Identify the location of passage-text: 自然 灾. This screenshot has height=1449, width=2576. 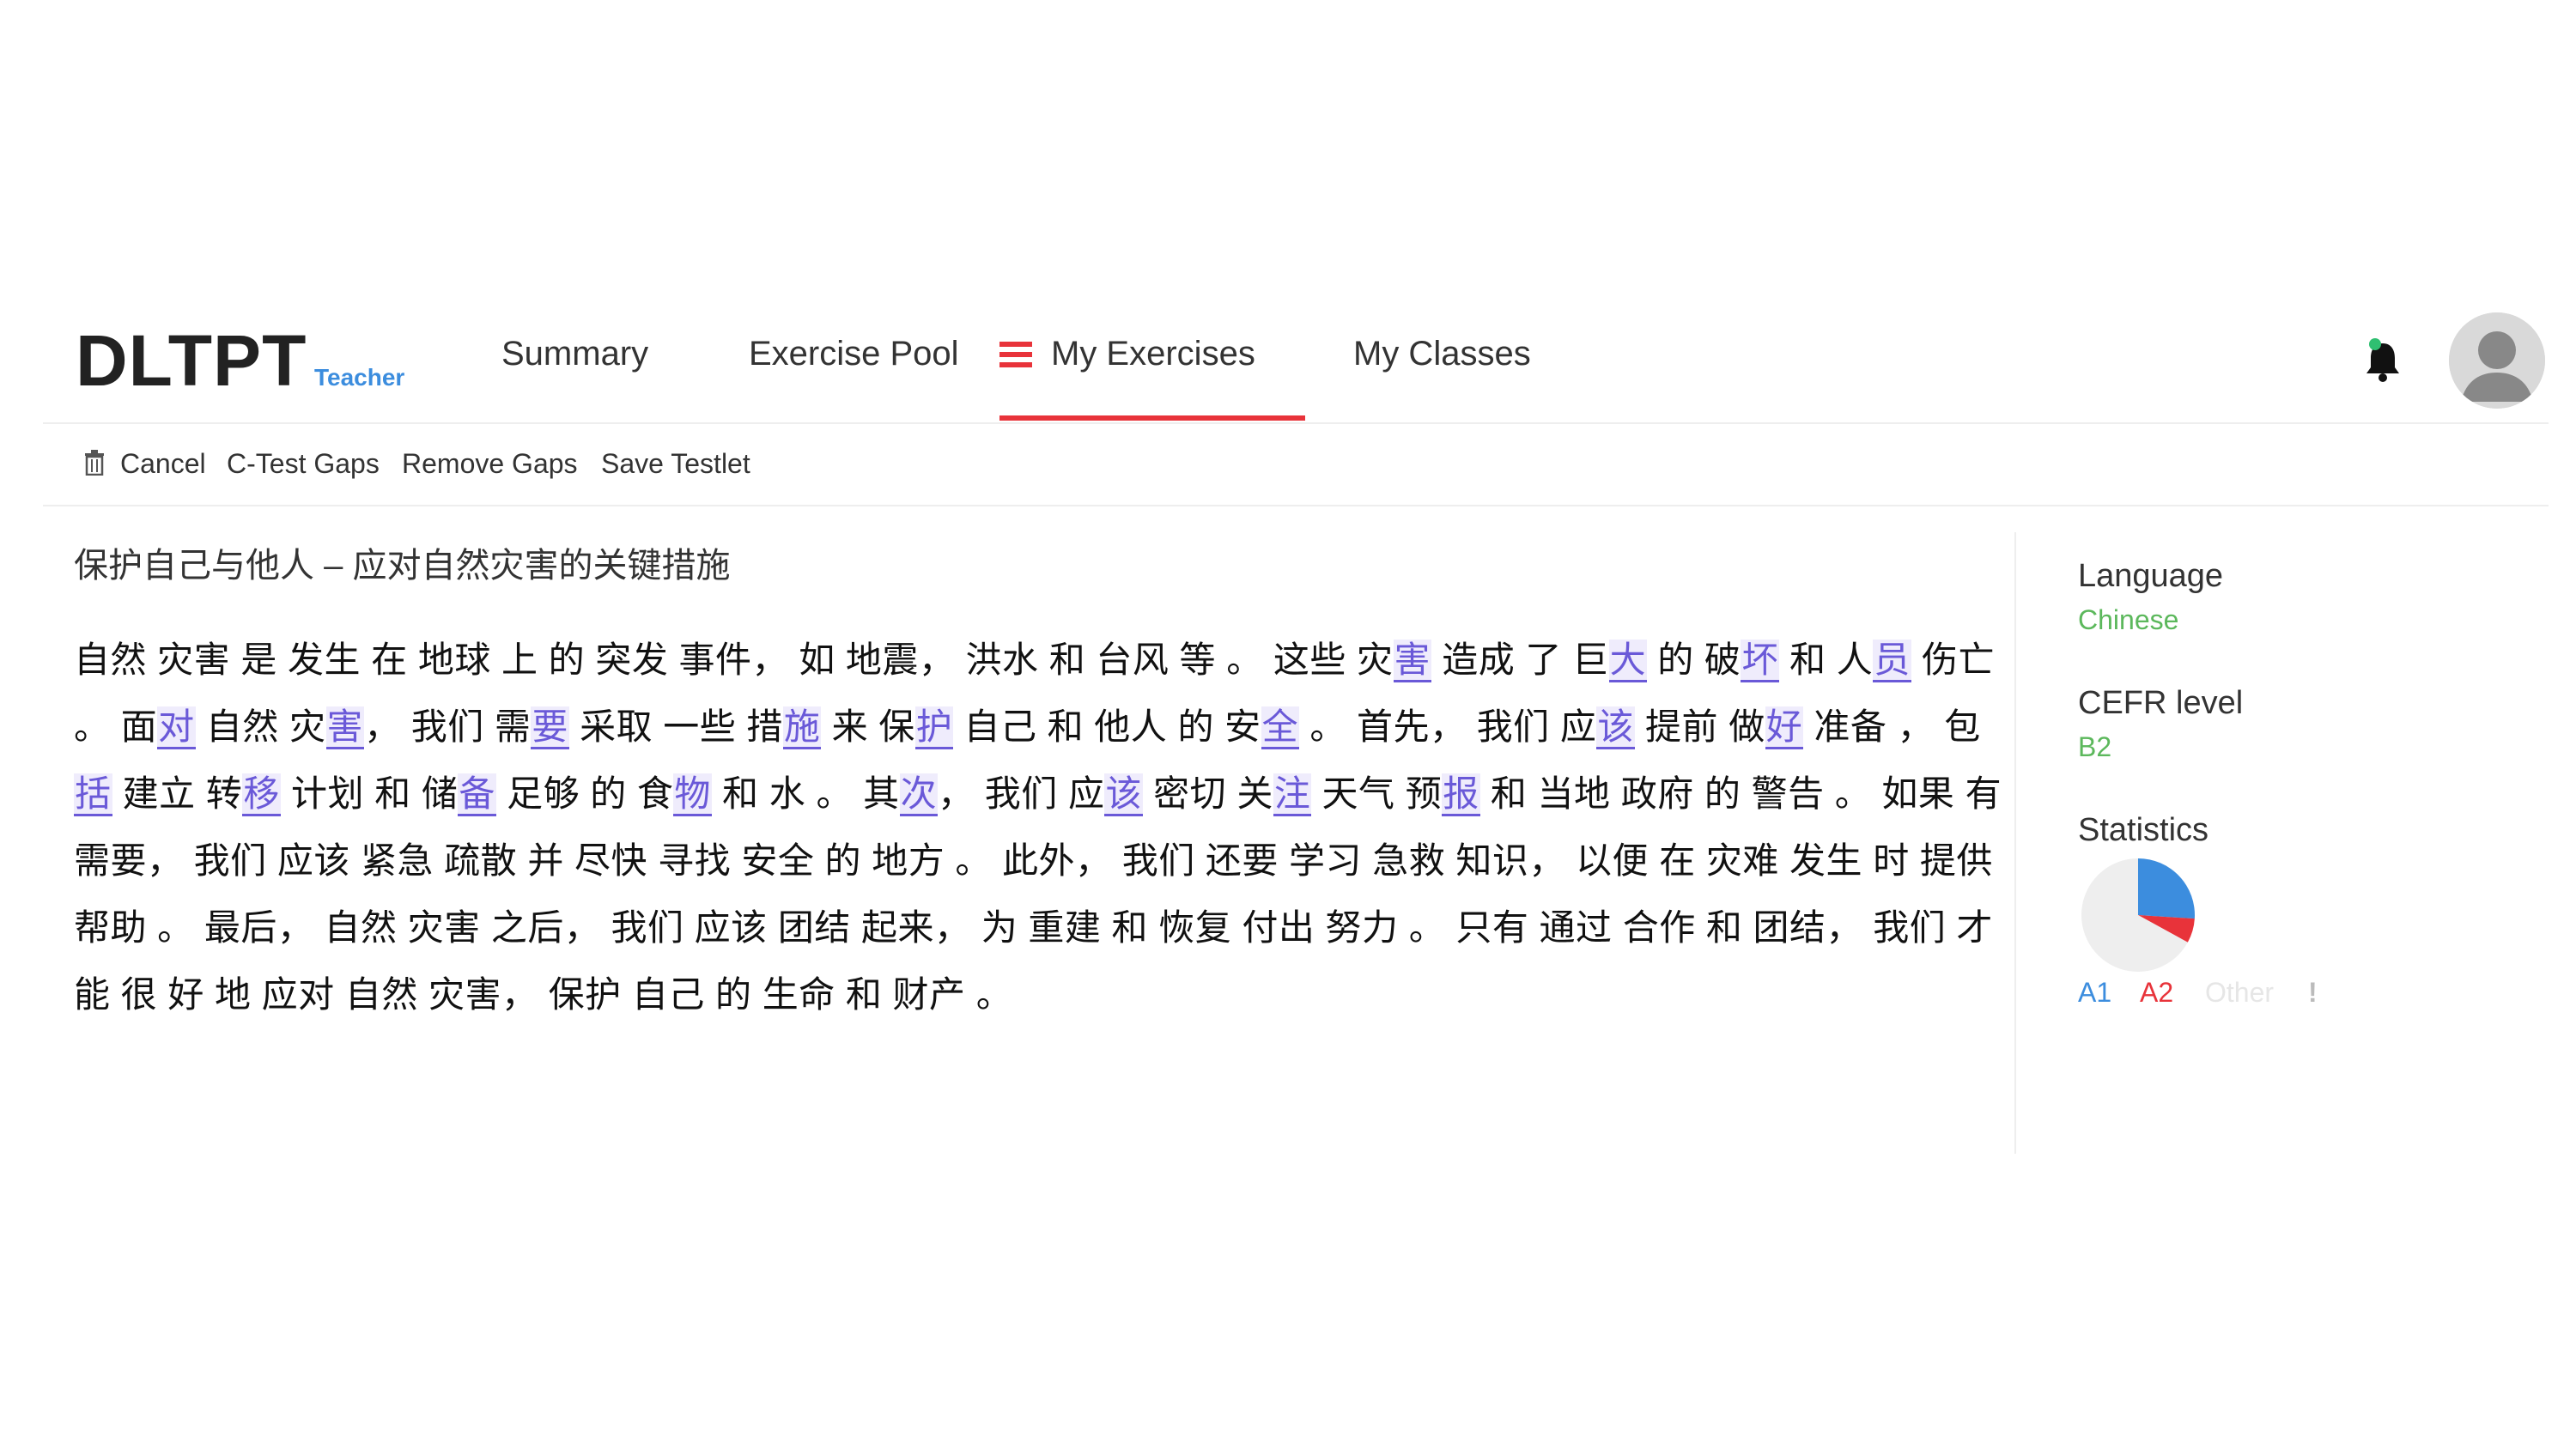
(260, 726).